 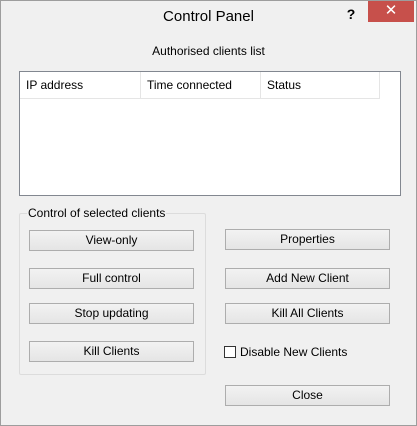 What do you see at coordinates (307, 395) in the screenshot?
I see `close-button: Close` at bounding box center [307, 395].